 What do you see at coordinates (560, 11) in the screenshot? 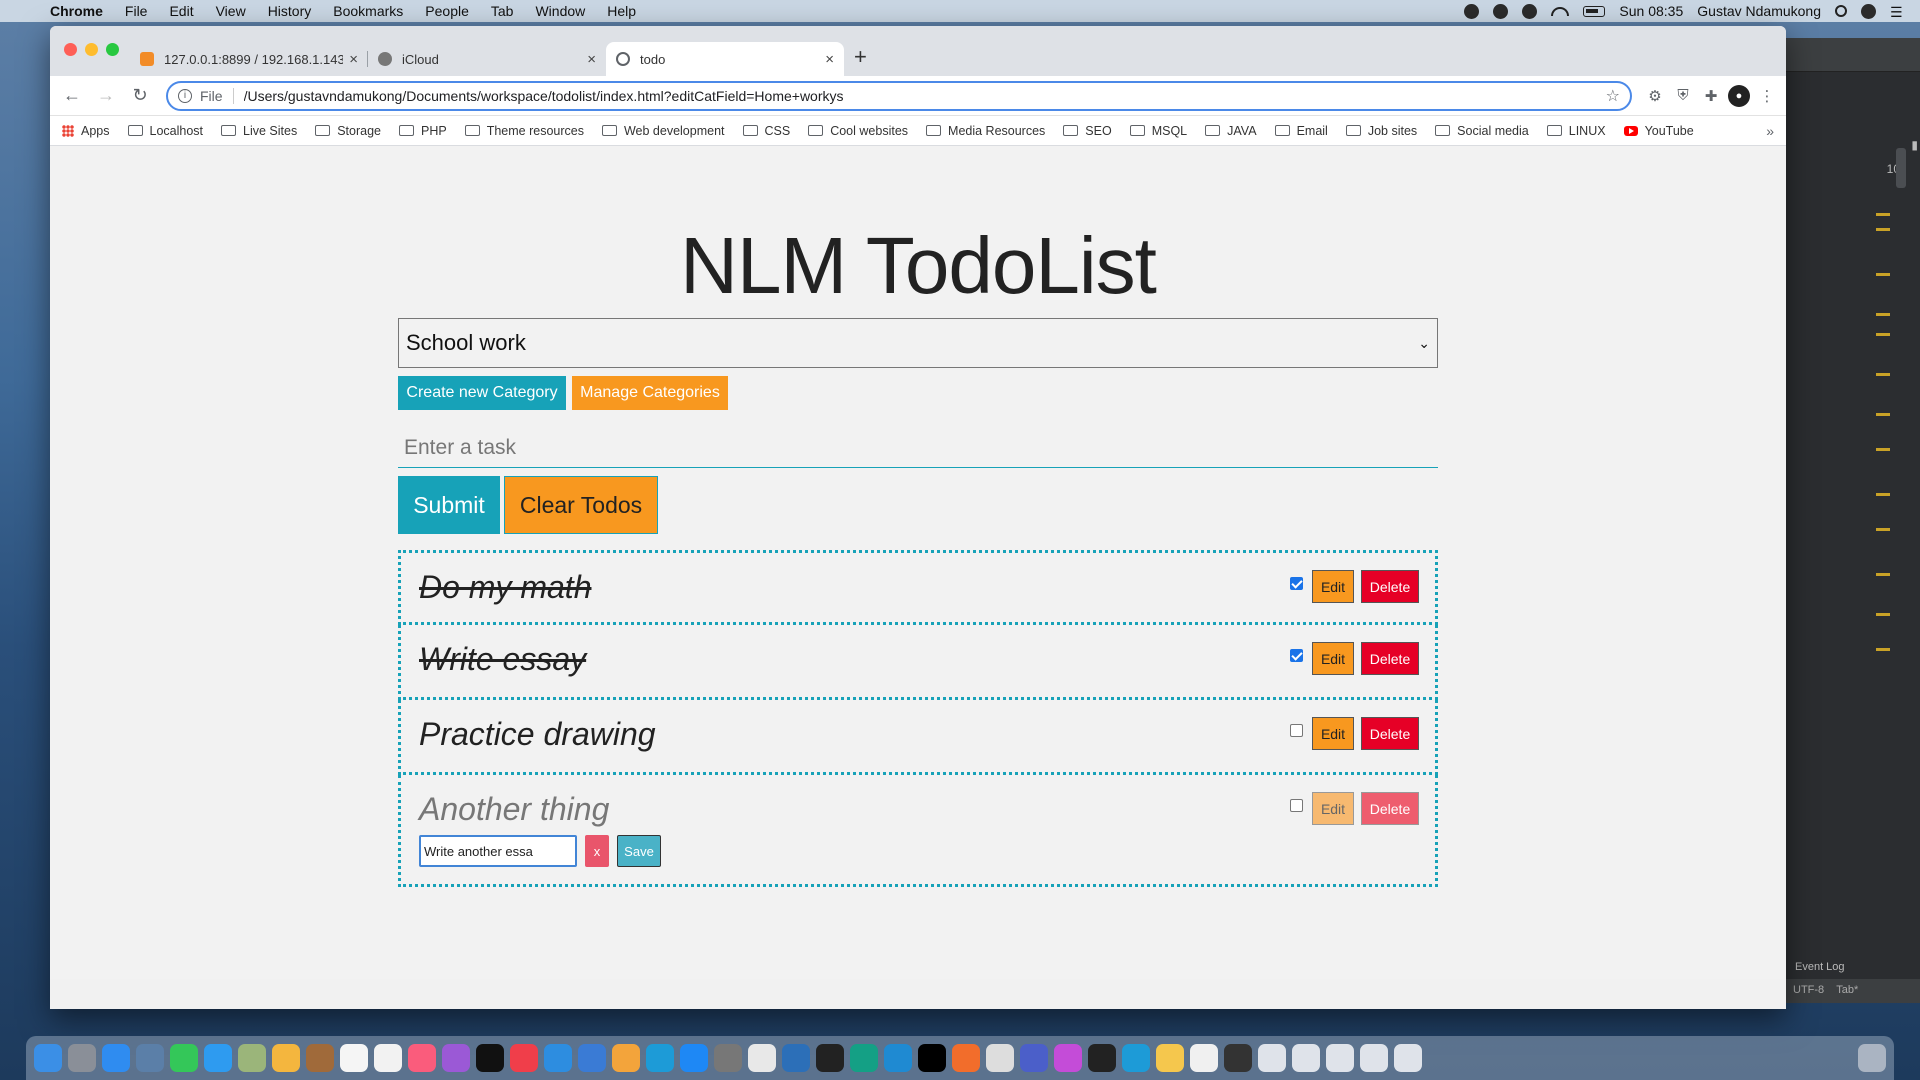
I see `menu-window: Window` at bounding box center [560, 11].